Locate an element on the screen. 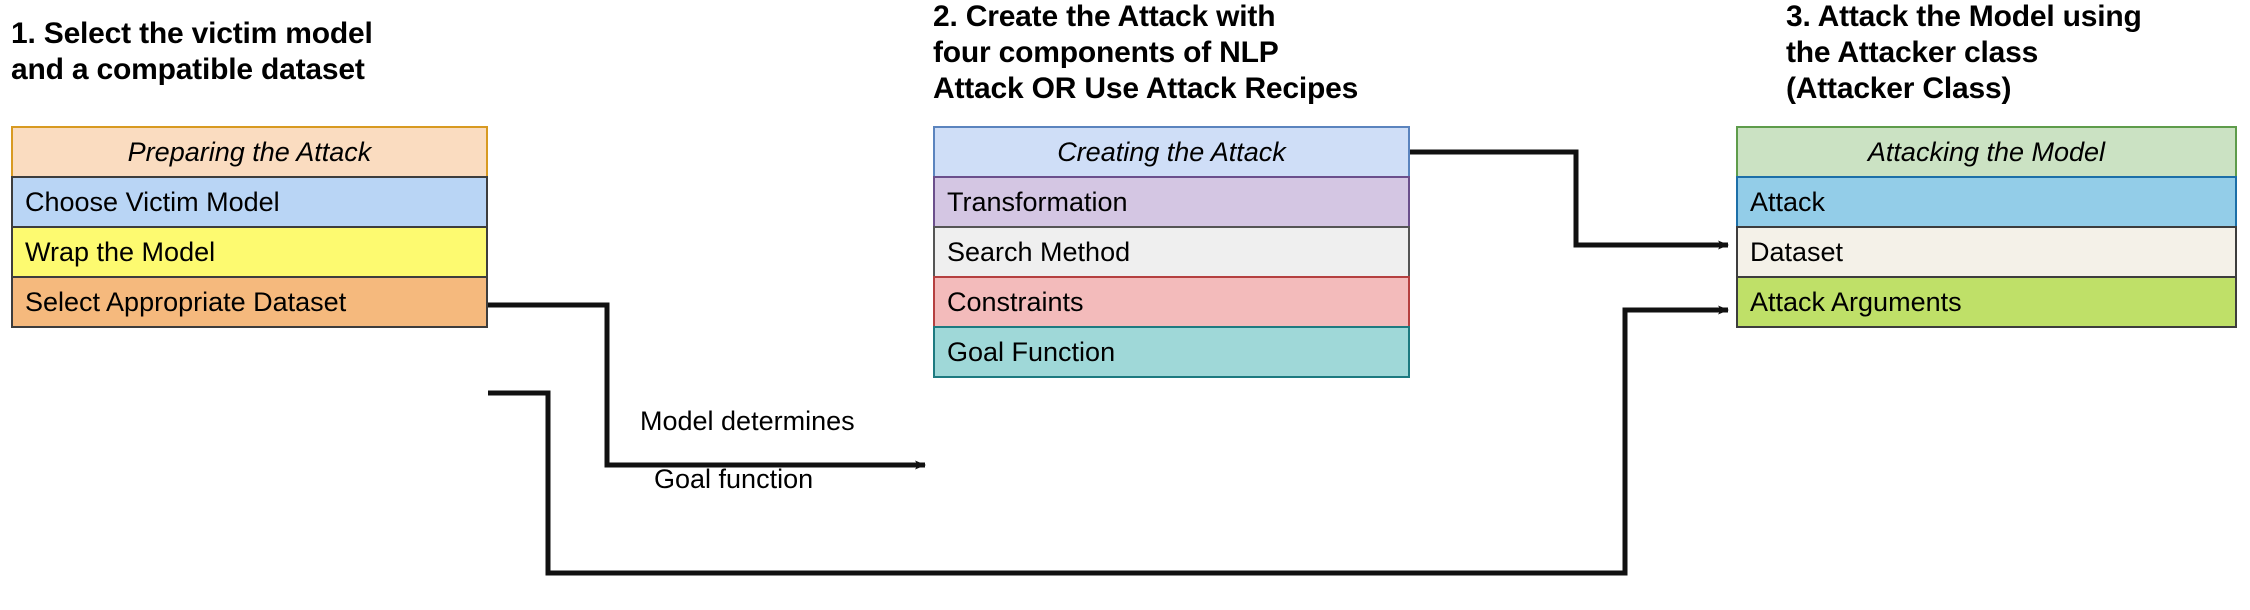 This screenshot has height=610, width=2250. node-select-appropriate-dataset: Select Appropriate Dataset is located at coordinates (249, 302).